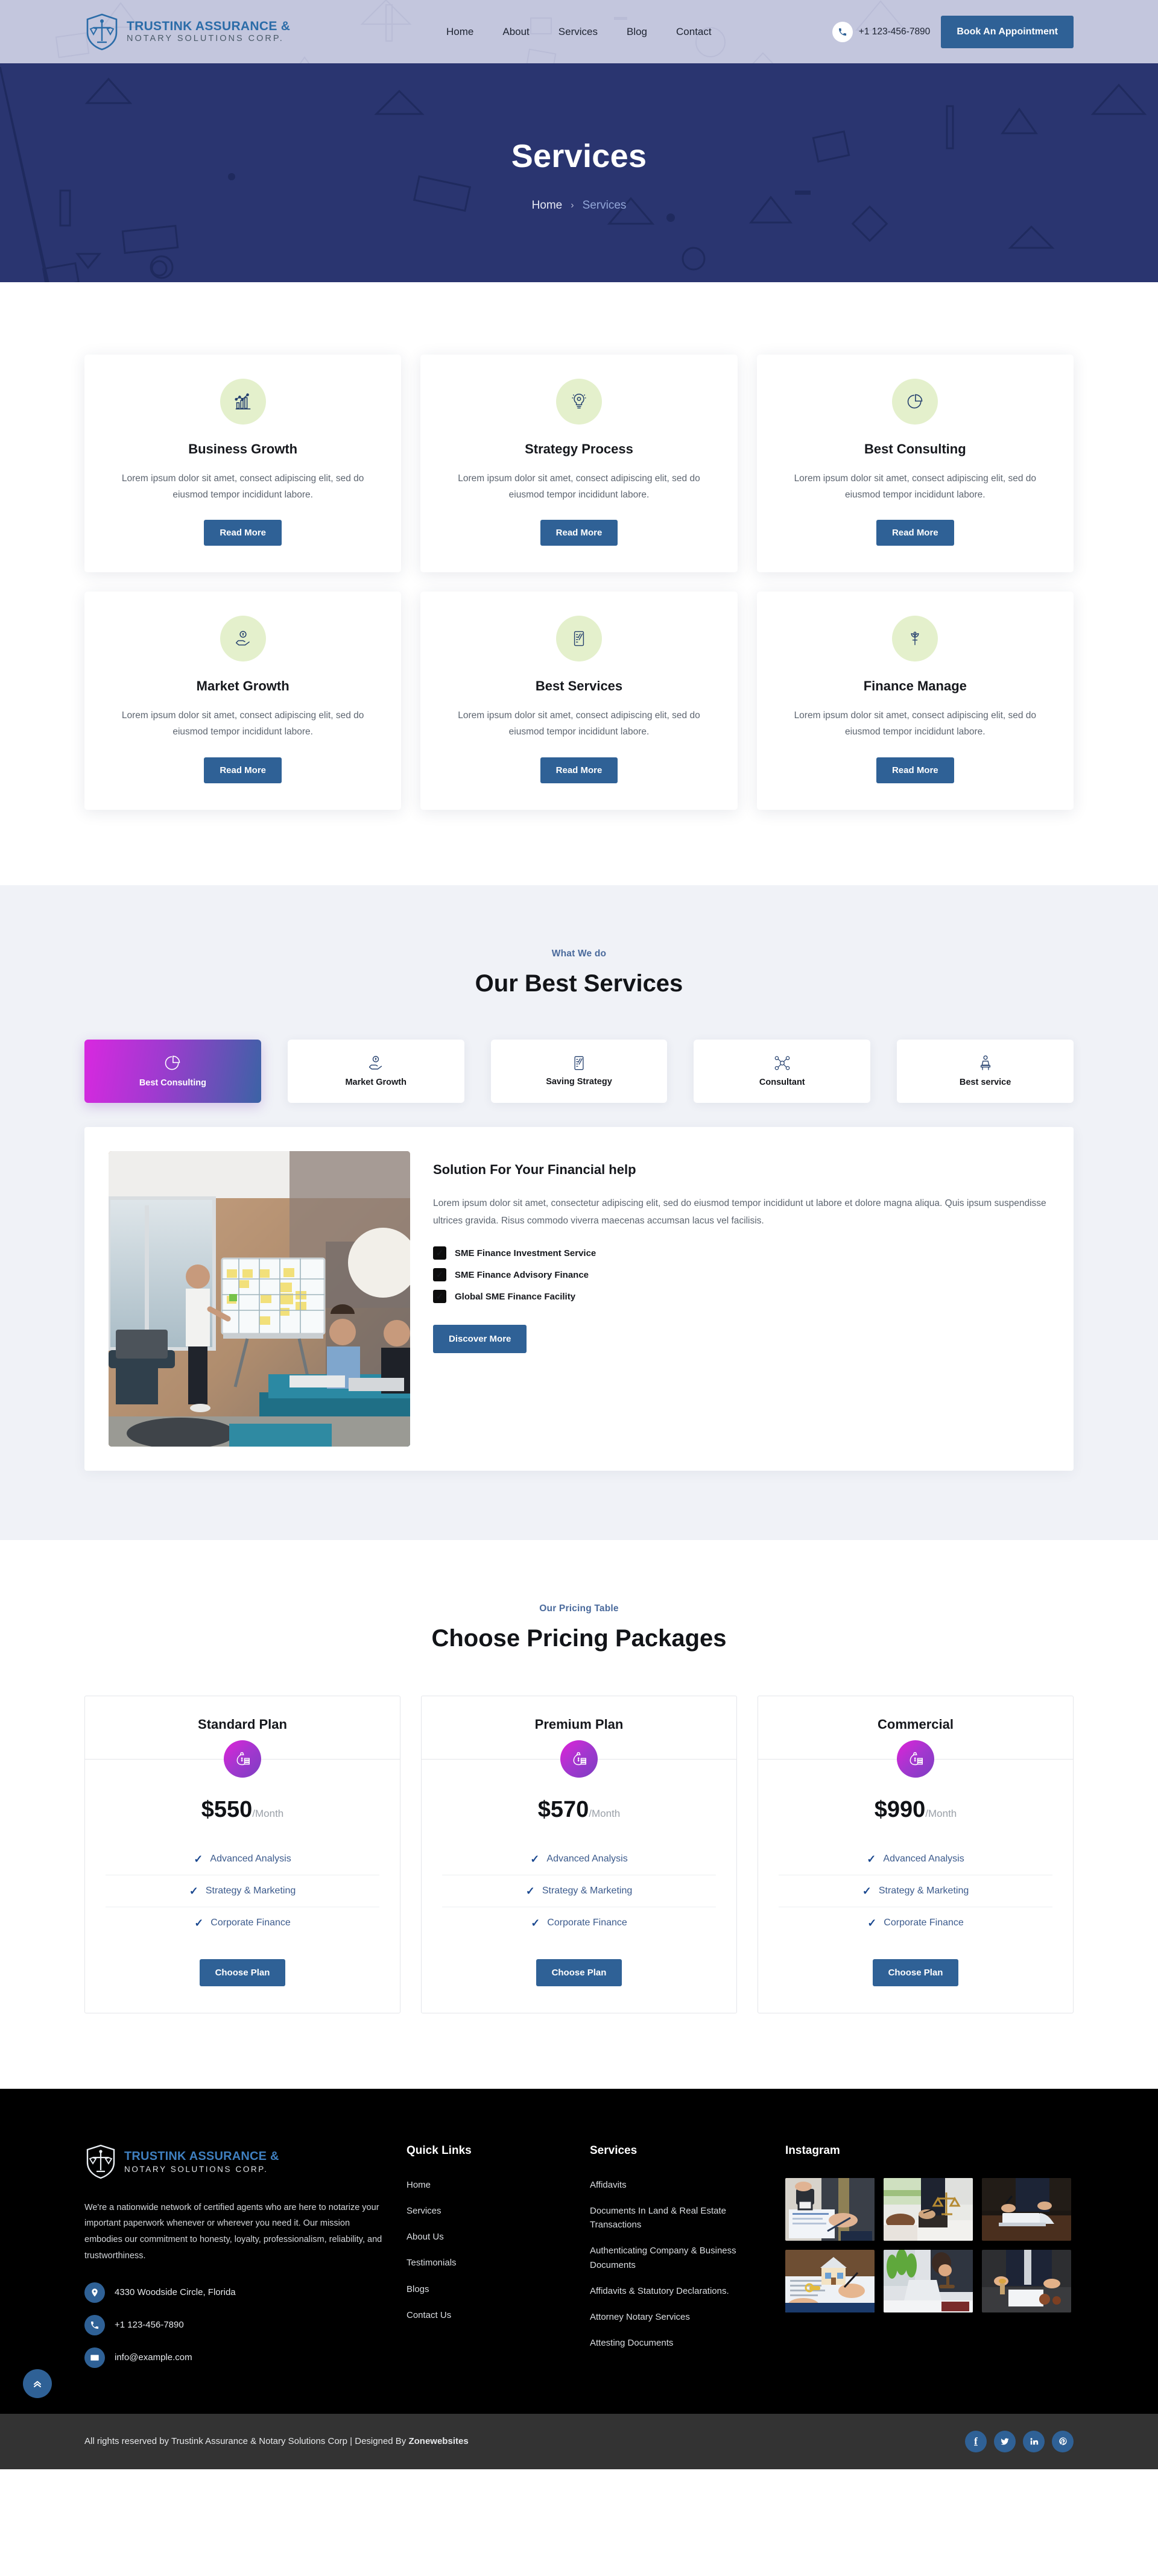 This screenshot has height=2576, width=1158. I want to click on twitter-icon, so click(1005, 2441).